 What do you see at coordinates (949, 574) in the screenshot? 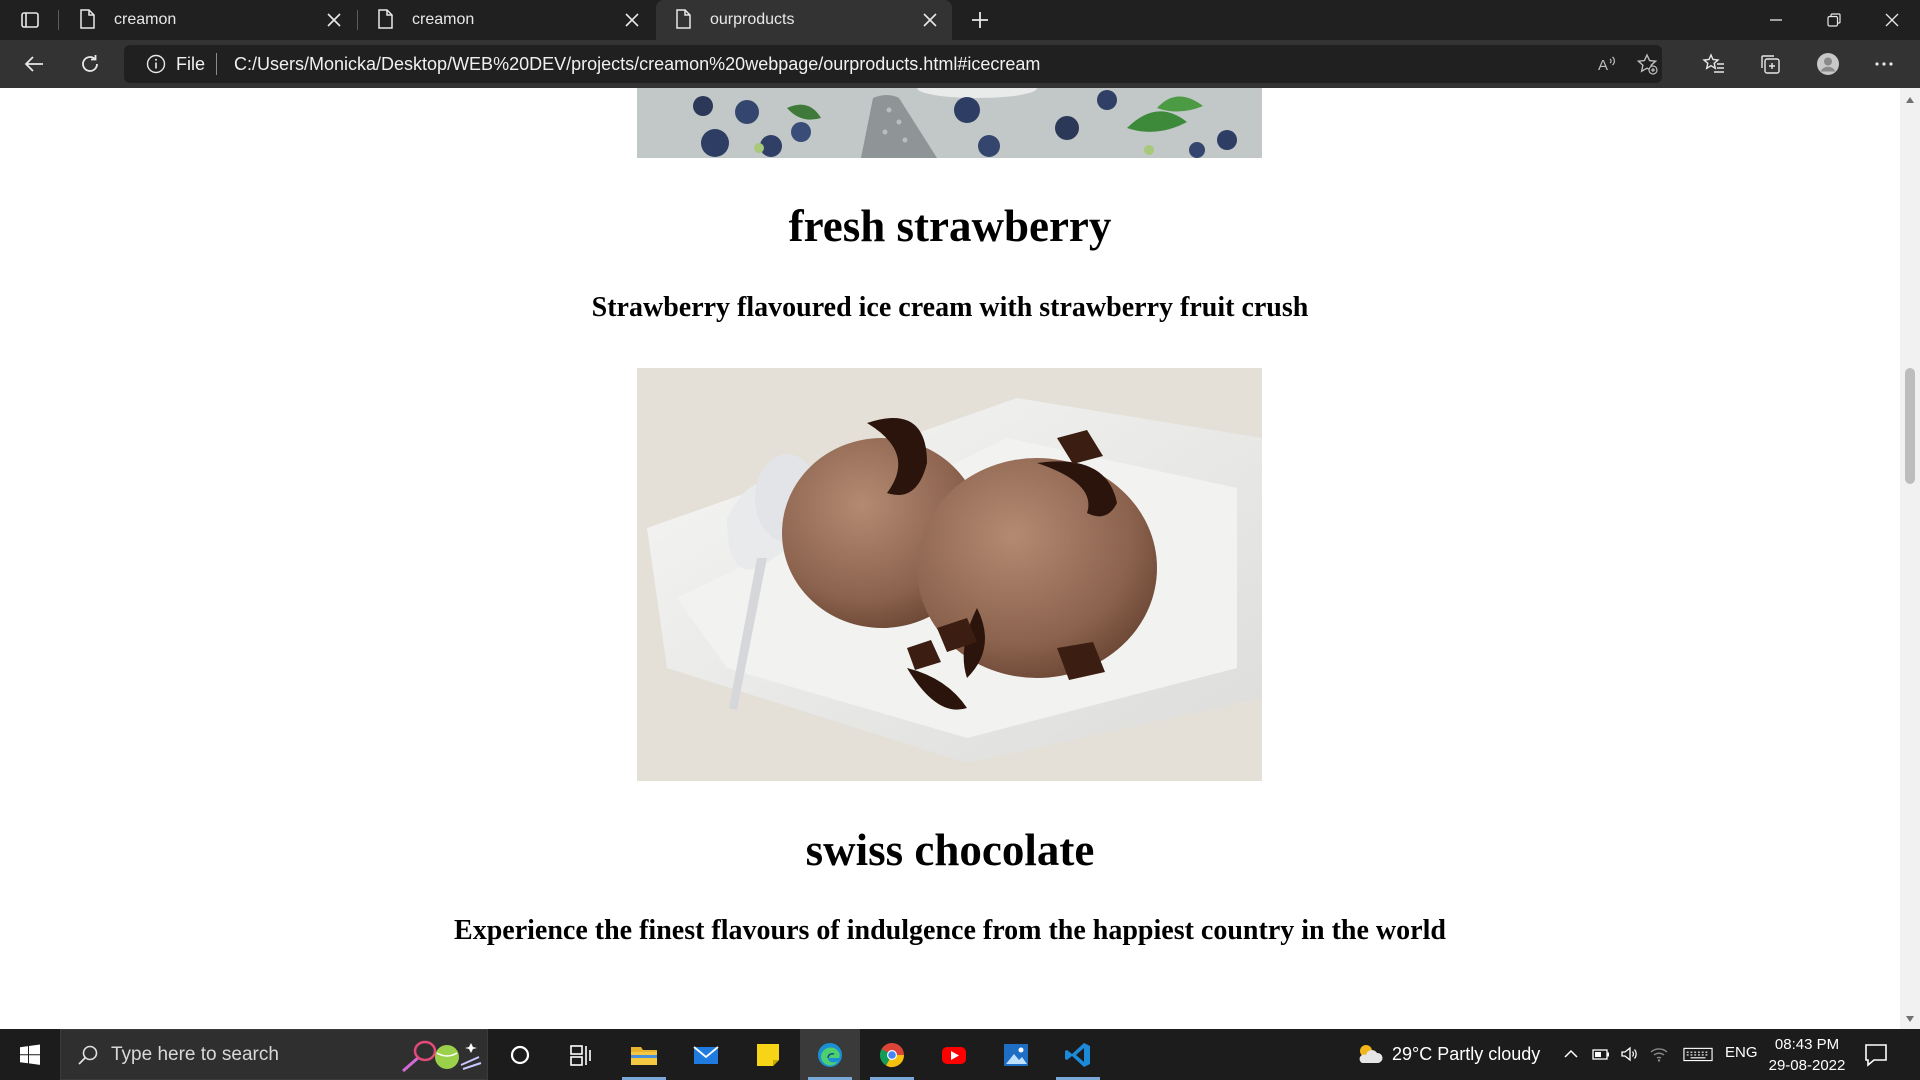
I see `chocolate-icecream-image` at bounding box center [949, 574].